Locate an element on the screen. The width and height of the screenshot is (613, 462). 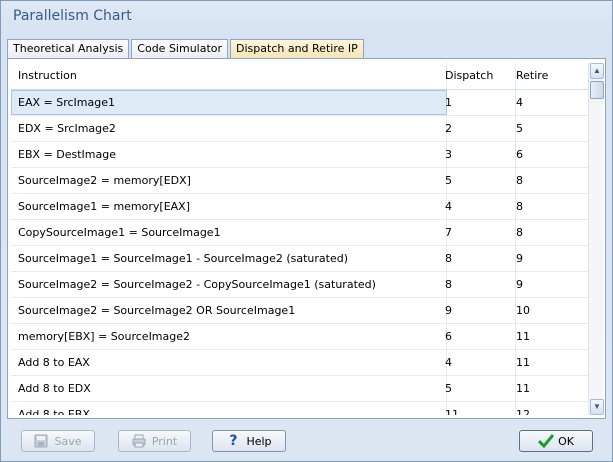
instruction-cell: SourceImage2 = memory[EDX] is located at coordinates (229, 180).